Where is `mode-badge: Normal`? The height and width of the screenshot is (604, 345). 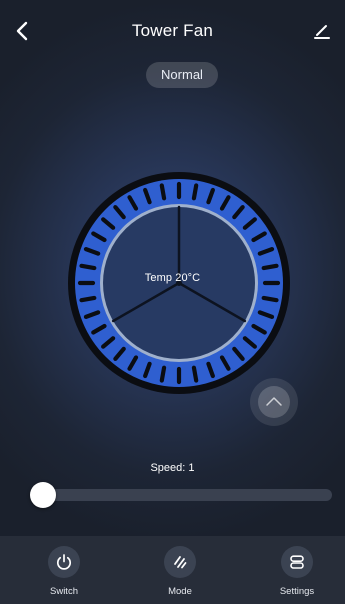
mode-badge: Normal is located at coordinates (182, 75).